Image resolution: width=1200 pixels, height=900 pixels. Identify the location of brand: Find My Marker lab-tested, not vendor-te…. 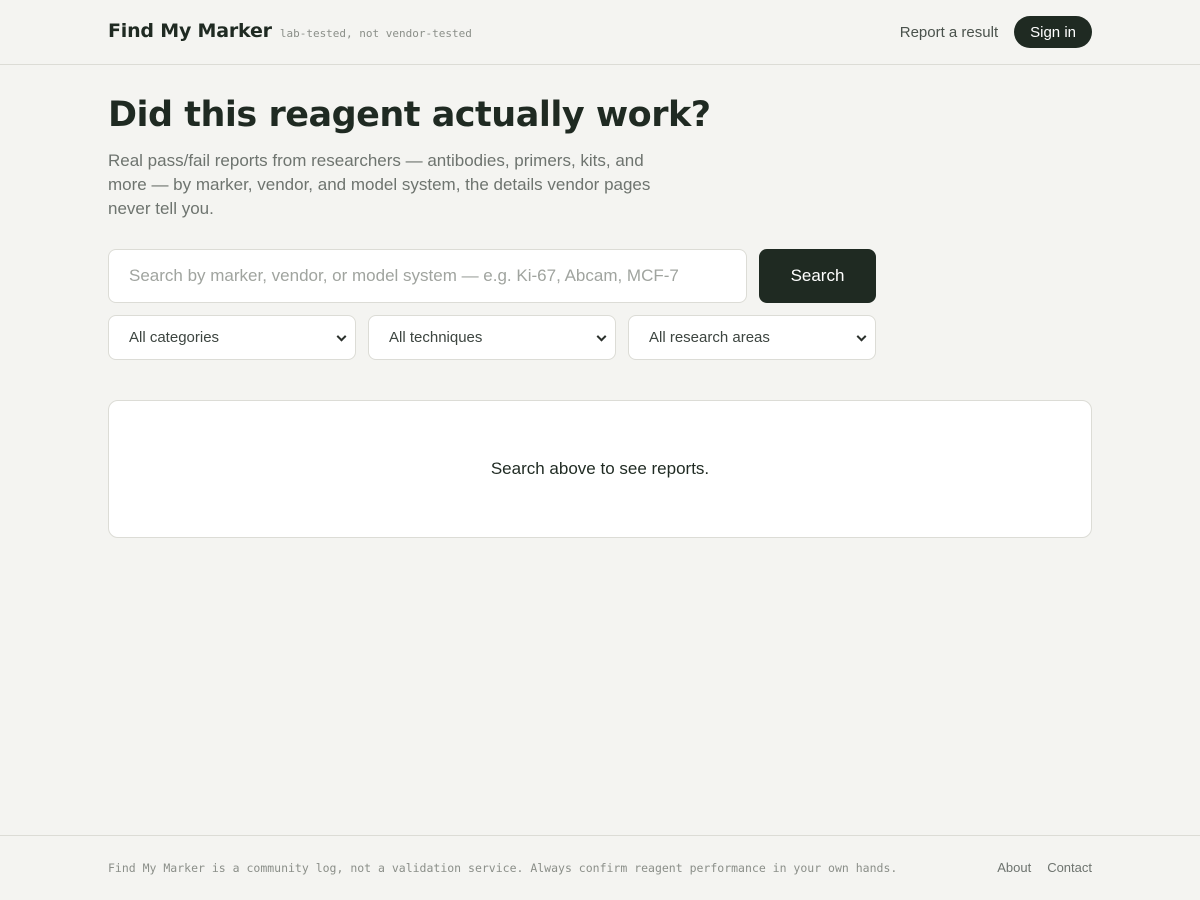
(290, 31).